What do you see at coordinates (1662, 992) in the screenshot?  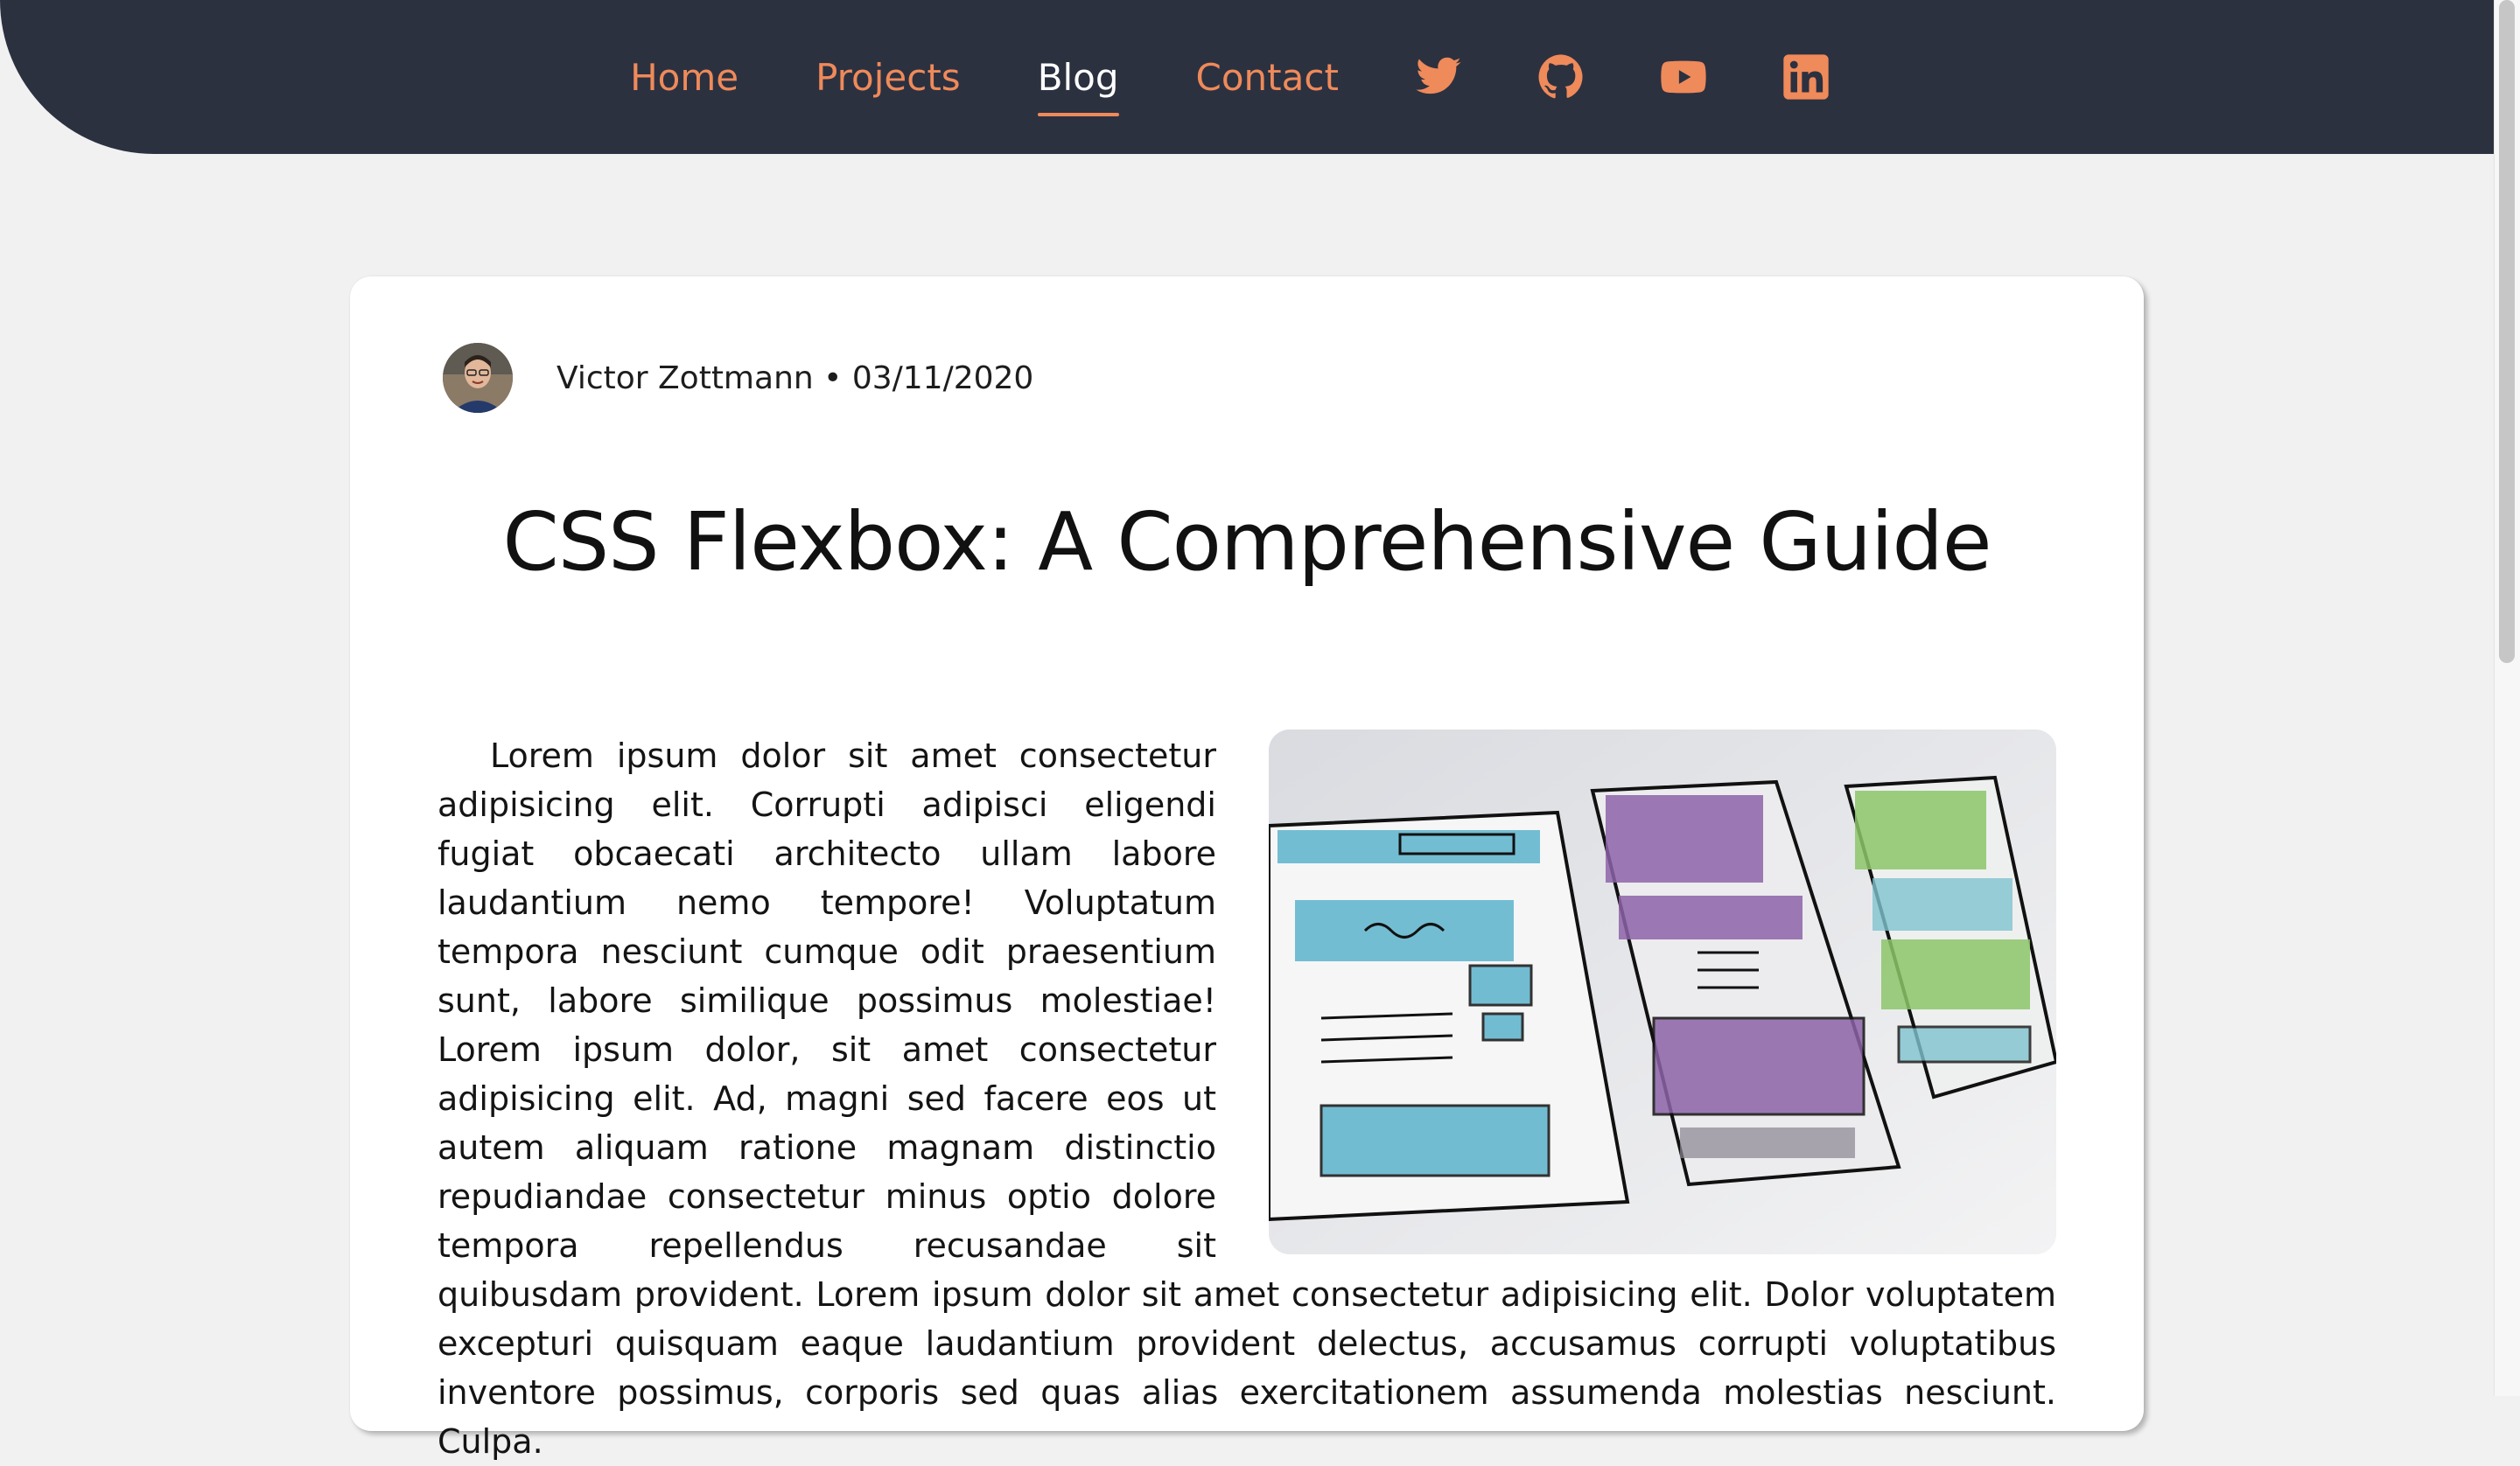 I see `wireframe-sketch-image` at bounding box center [1662, 992].